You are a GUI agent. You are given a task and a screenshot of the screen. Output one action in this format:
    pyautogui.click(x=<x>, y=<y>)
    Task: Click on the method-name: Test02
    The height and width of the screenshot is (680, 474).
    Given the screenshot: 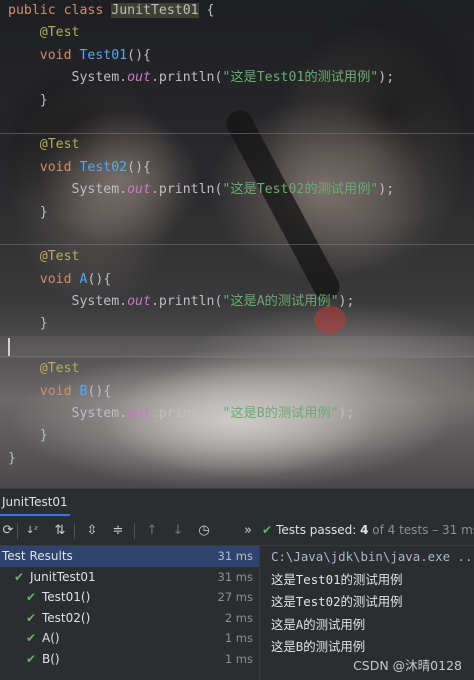 What is the action you would take?
    pyautogui.click(x=103, y=167)
    